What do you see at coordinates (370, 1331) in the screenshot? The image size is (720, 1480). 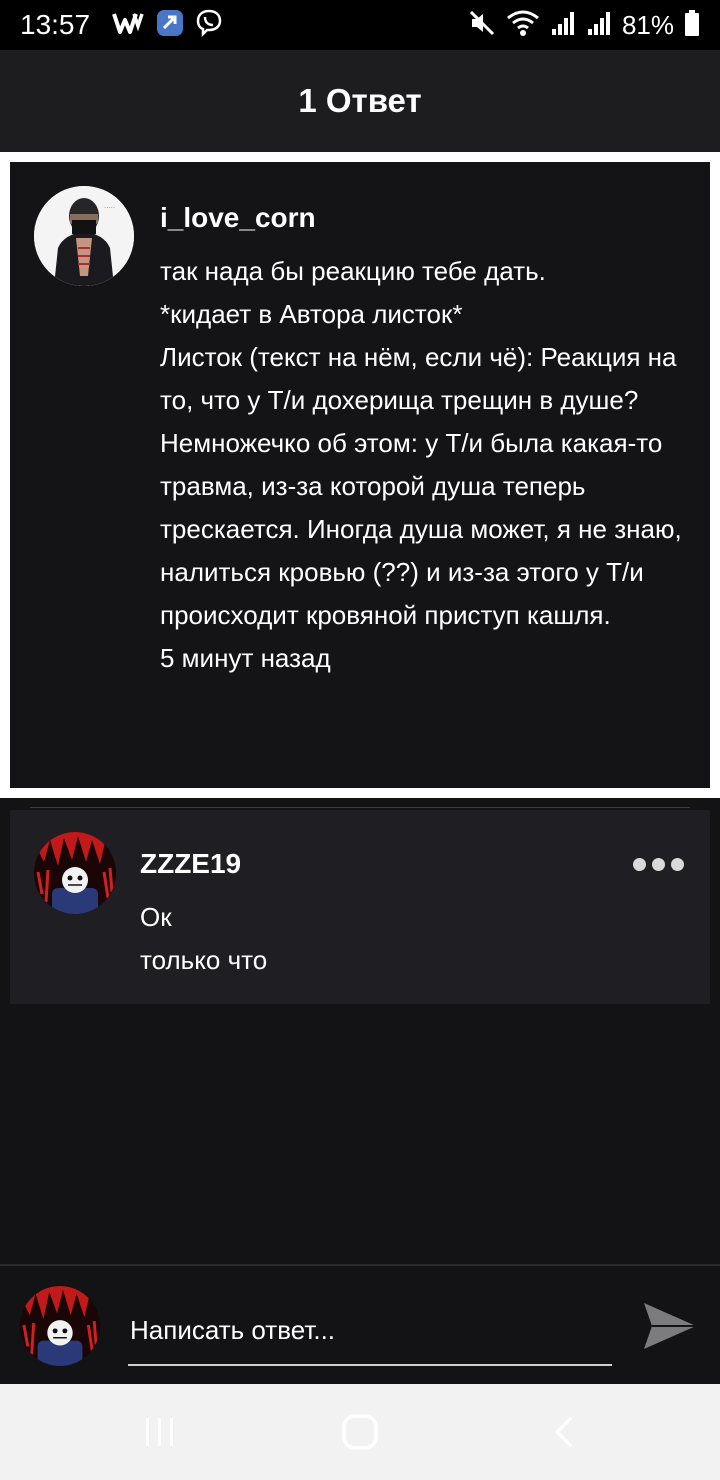 I see `reply-input` at bounding box center [370, 1331].